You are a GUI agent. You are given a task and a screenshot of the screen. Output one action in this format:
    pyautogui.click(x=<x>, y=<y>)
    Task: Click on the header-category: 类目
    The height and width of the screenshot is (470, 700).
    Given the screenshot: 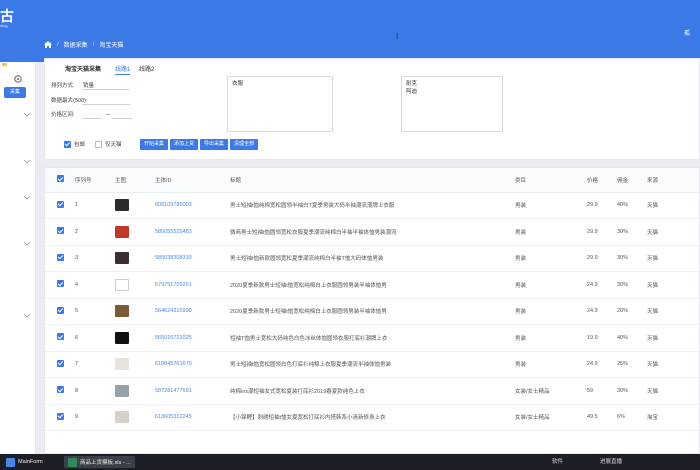 What is the action you would take?
    pyautogui.click(x=551, y=180)
    